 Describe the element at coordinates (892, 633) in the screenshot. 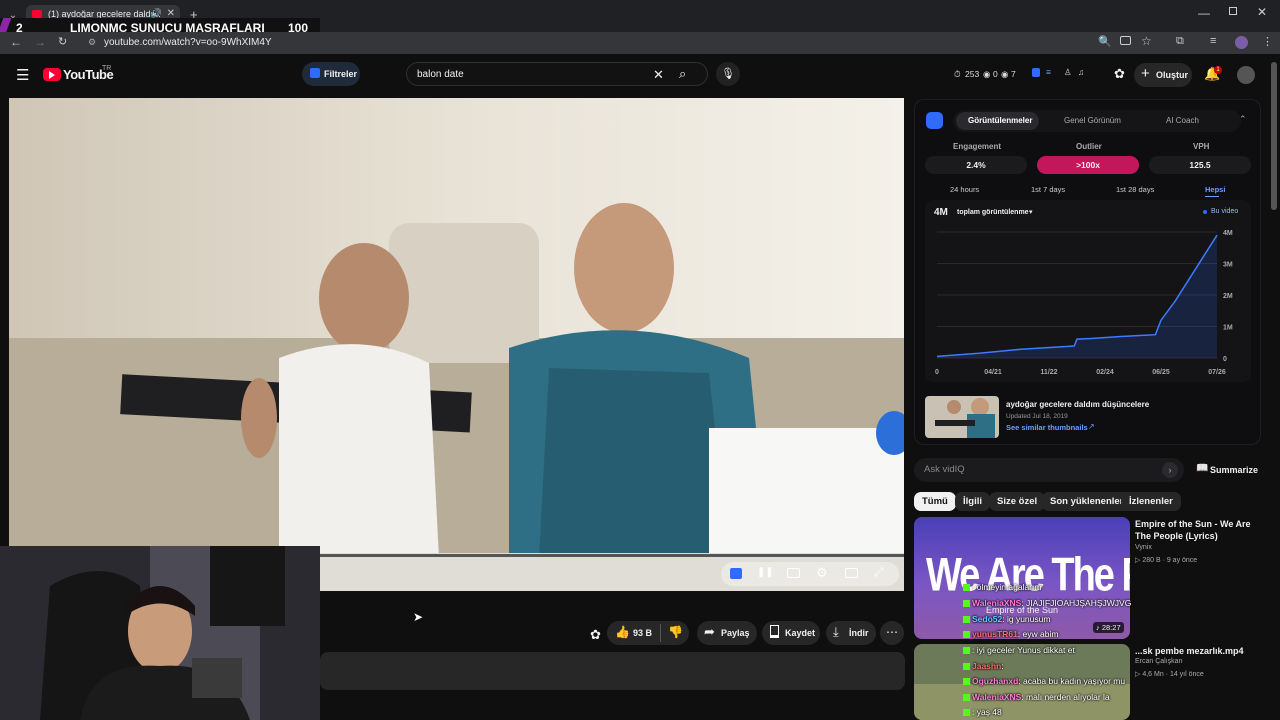

I see `more-actions-icon: ⋯` at that location.